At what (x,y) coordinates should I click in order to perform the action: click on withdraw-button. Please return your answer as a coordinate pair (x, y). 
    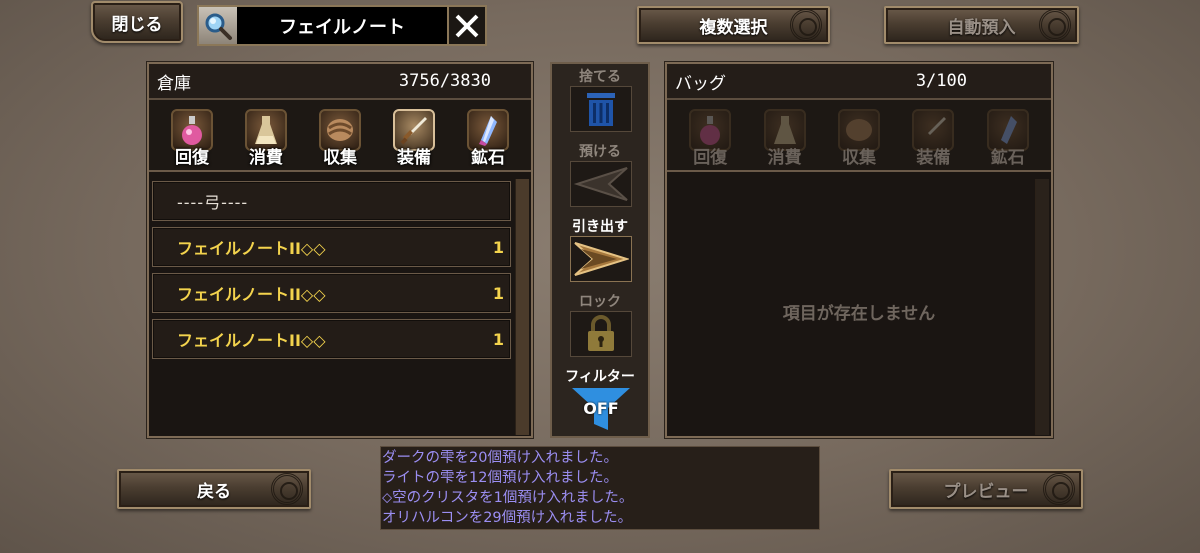
    Looking at the image, I should click on (601, 259).